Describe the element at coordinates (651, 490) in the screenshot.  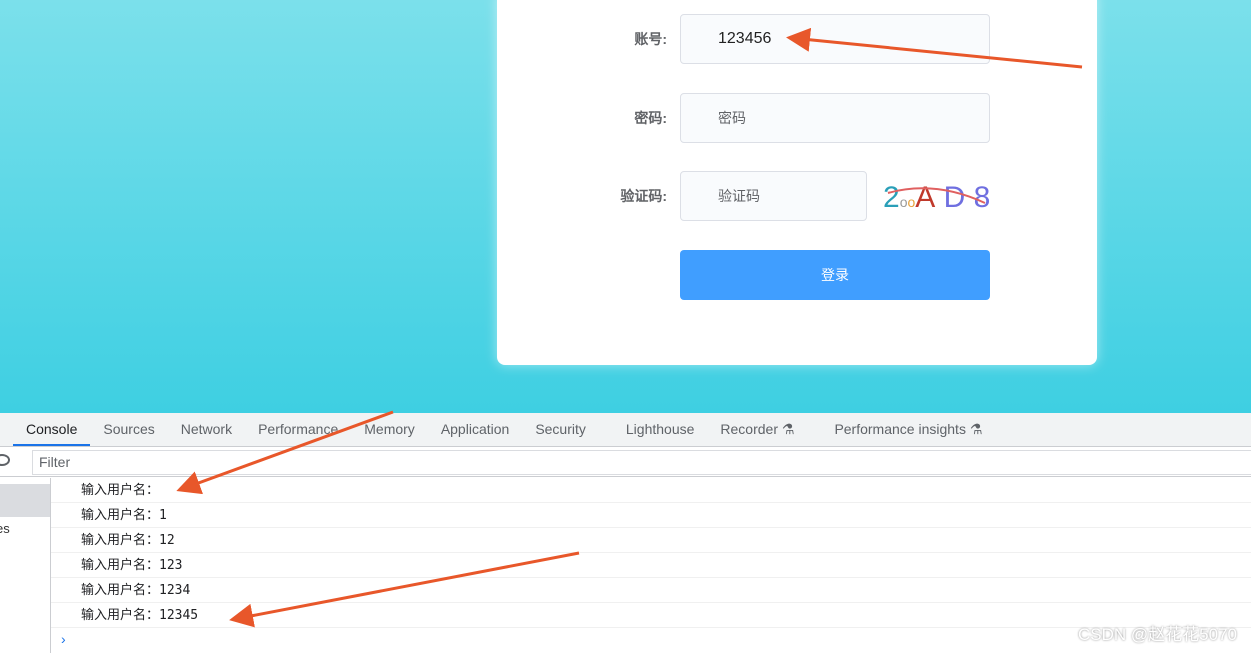
I see `log-line: 输入用户名：` at that location.